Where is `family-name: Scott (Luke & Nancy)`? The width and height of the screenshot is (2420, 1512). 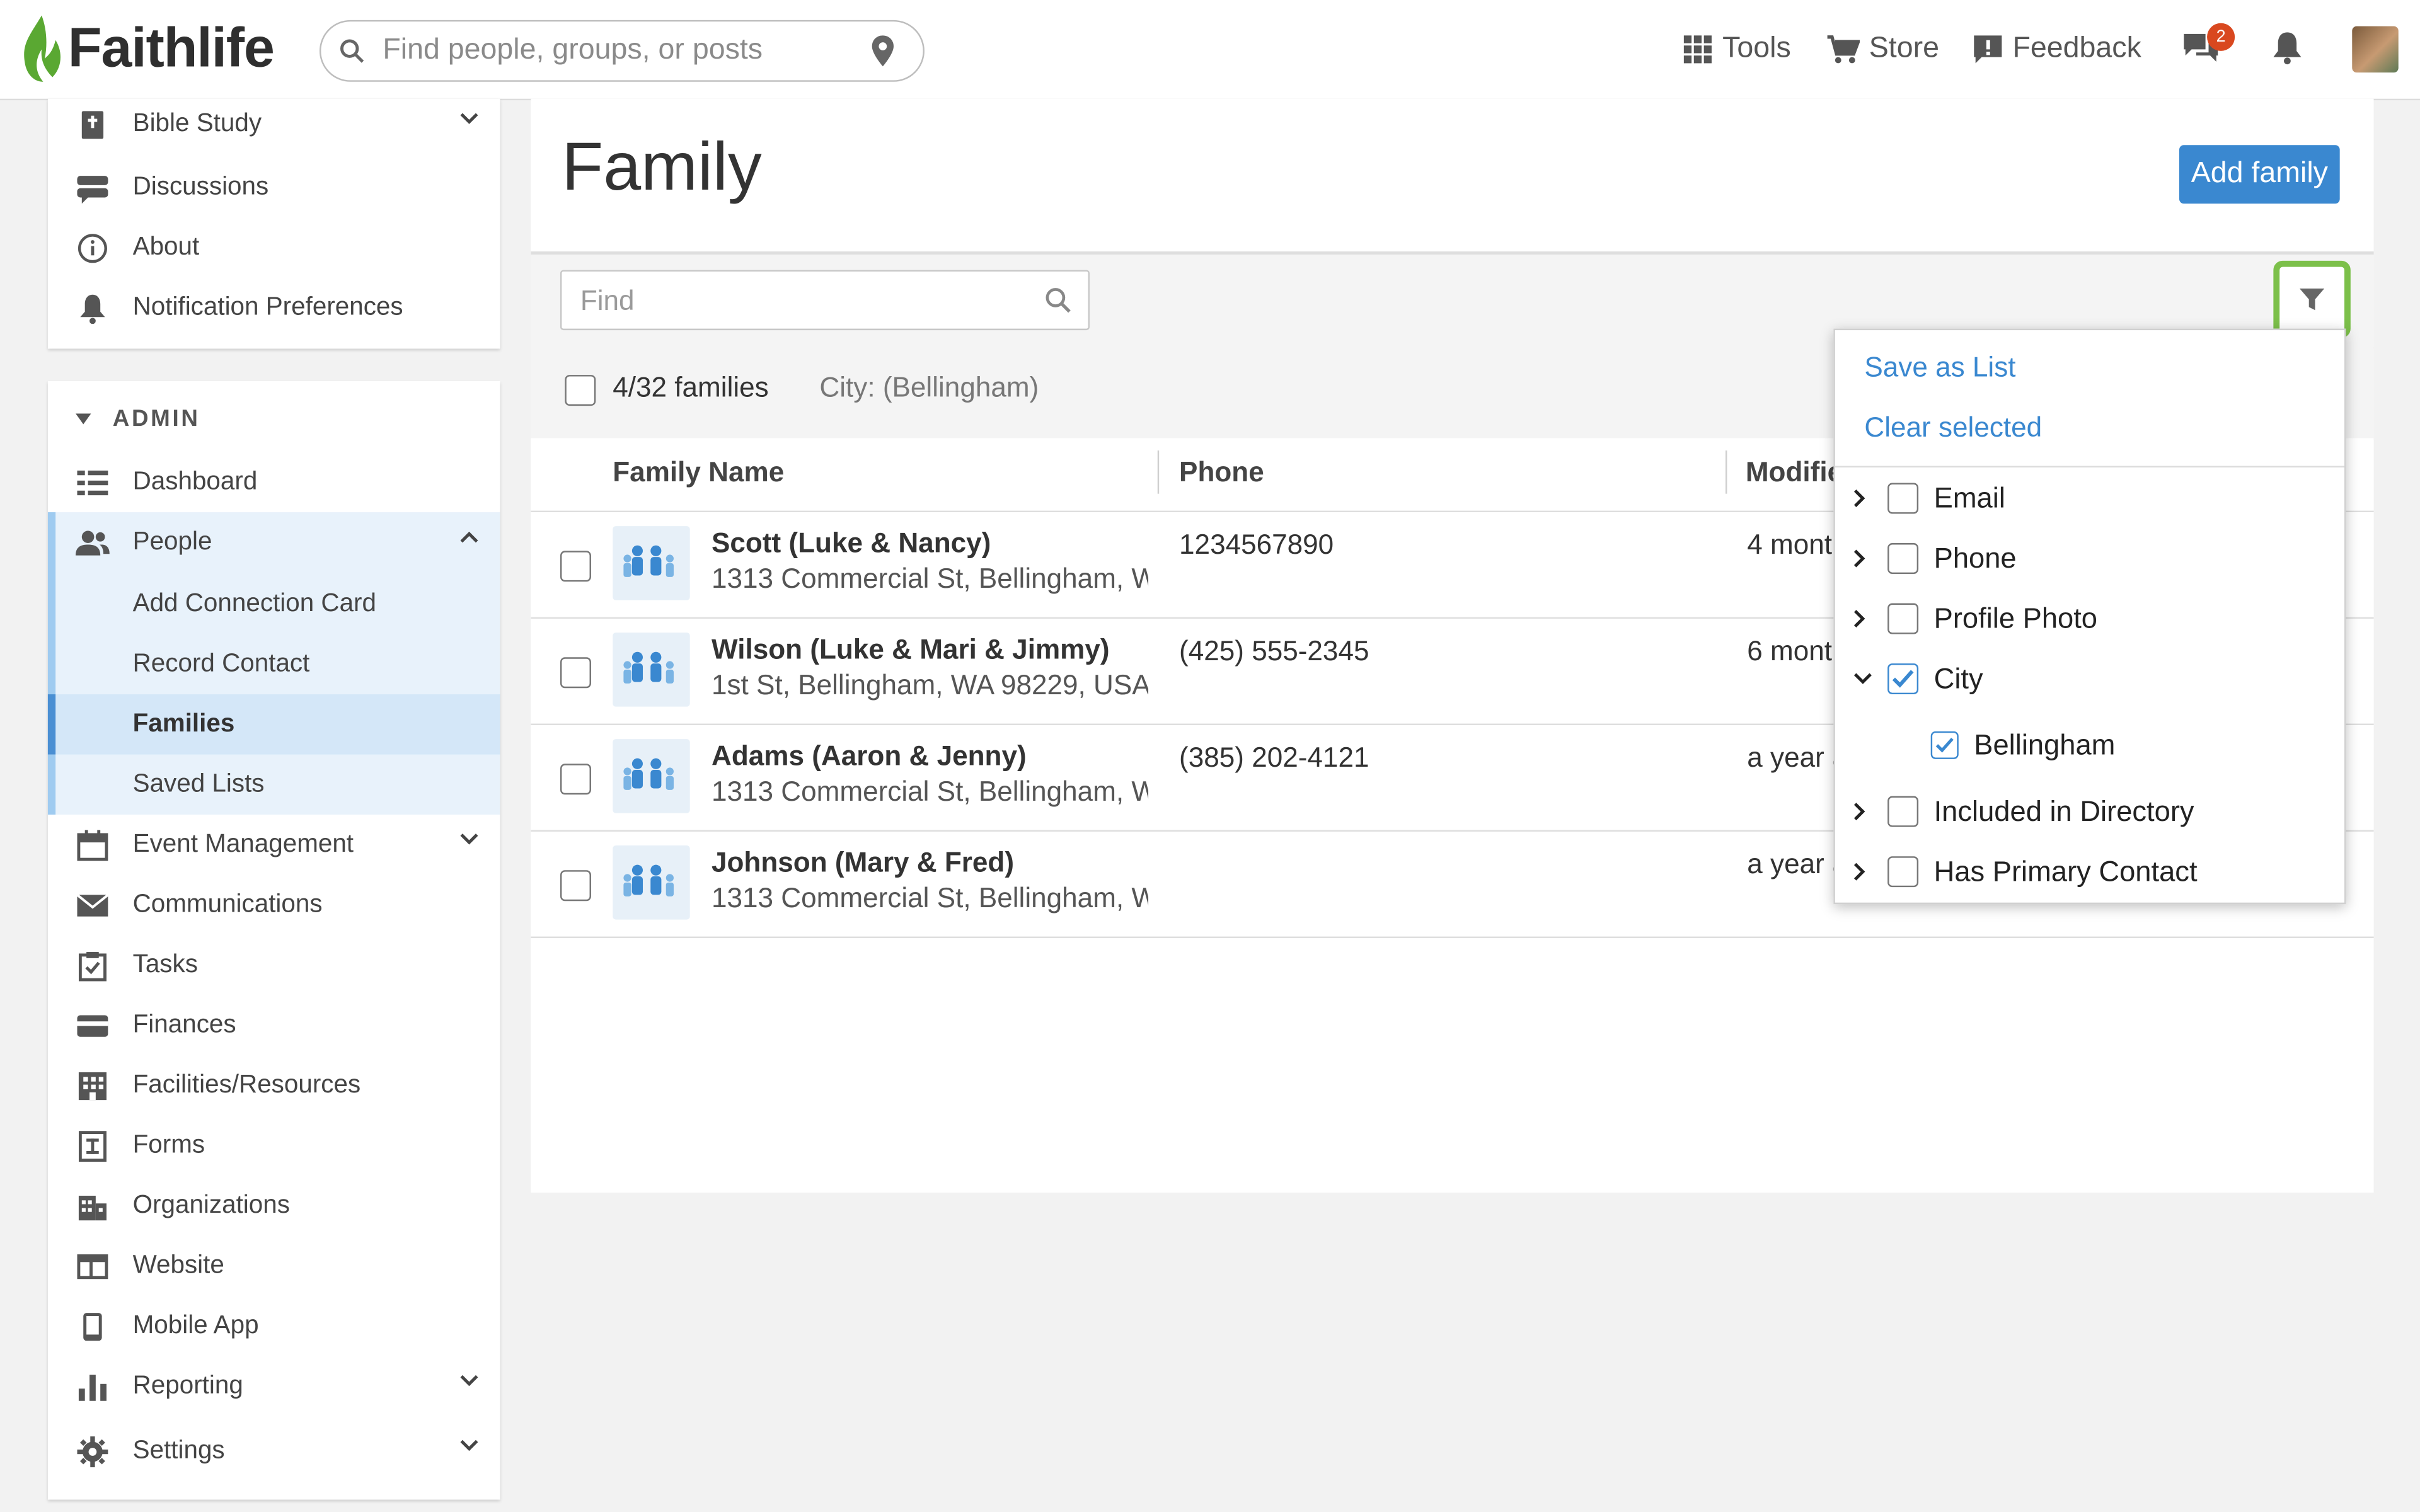 family-name: Scott (Luke & Nancy) is located at coordinates (851, 544).